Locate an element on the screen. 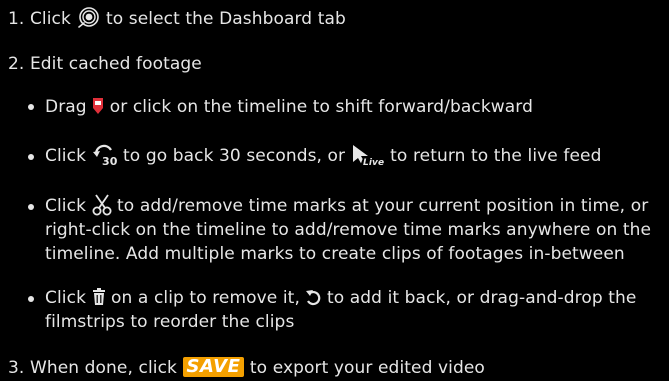 Image resolution: width=669 pixels, height=381 pixels. step-1: 1. Click to select the Dashboard tab is located at coordinates (177, 18).